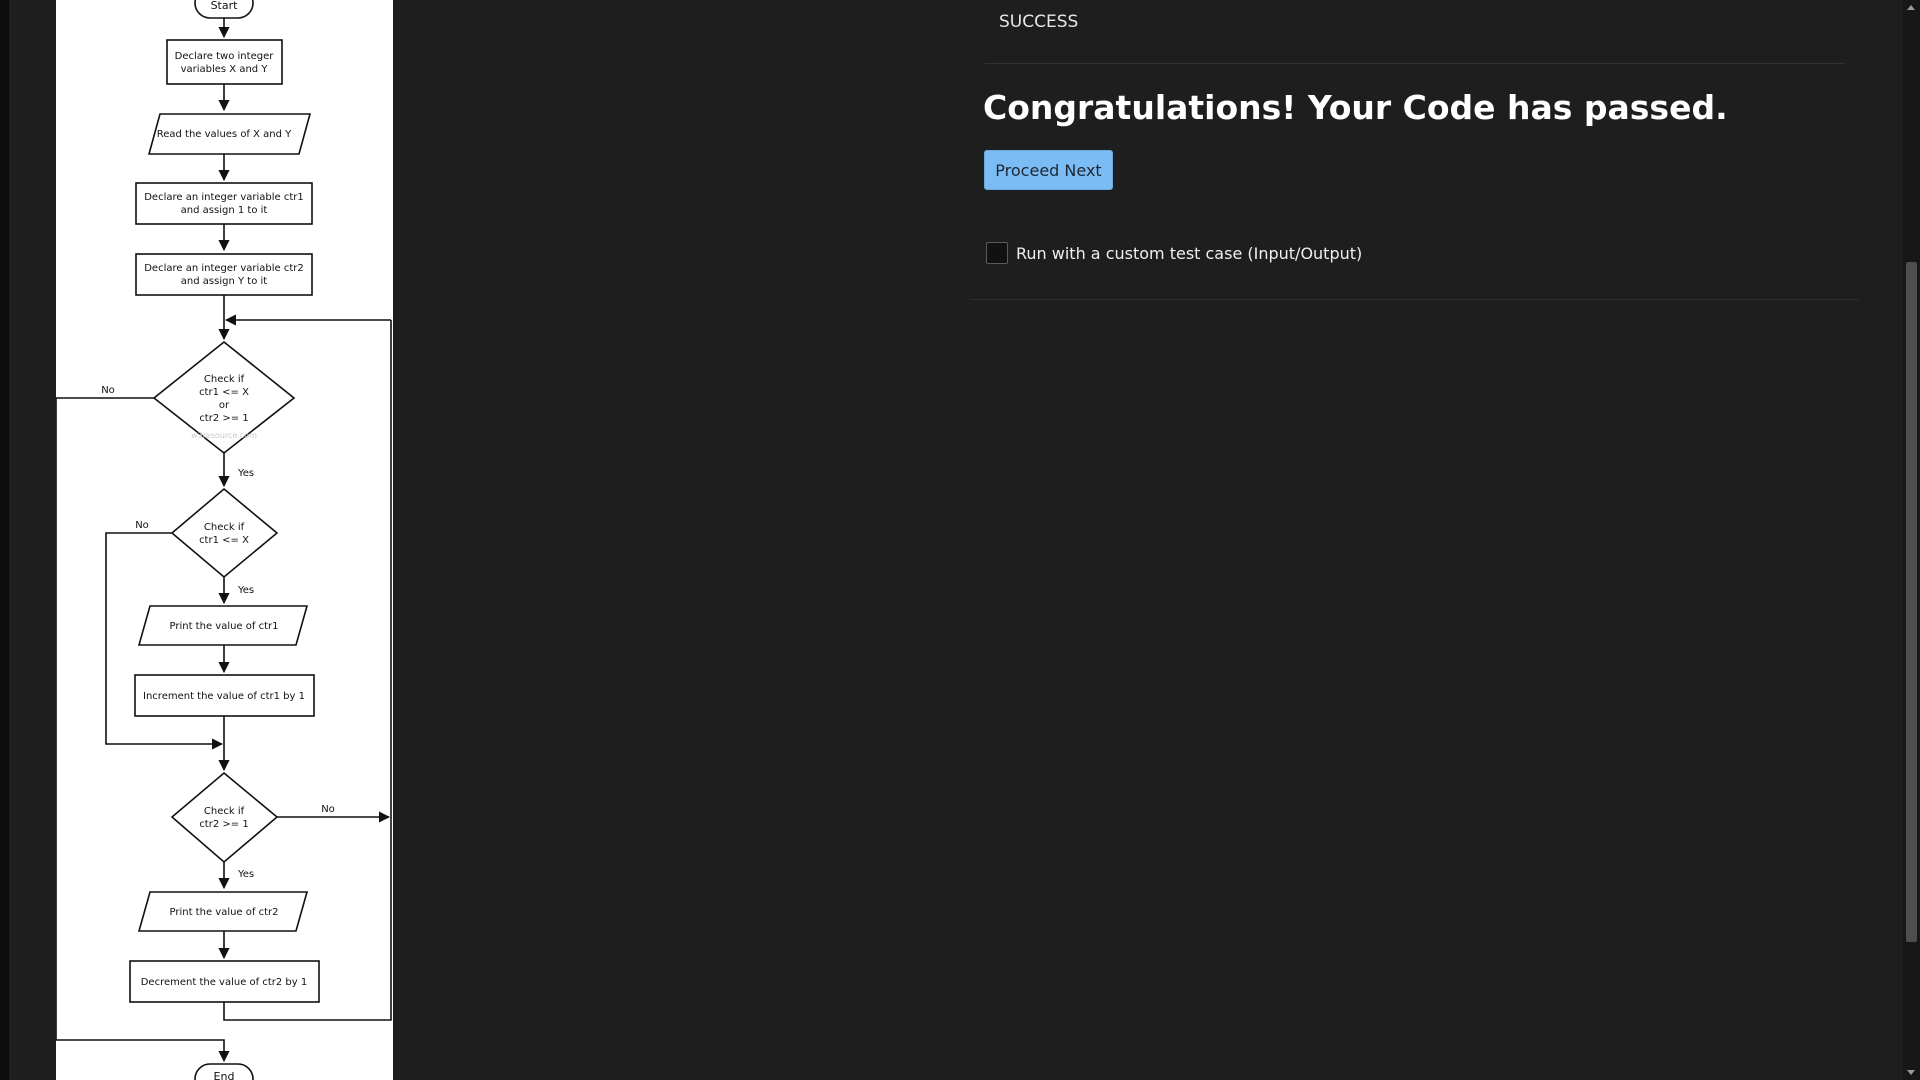 This screenshot has width=1920, height=1080. I want to click on divider-bottom, so click(1415, 299).